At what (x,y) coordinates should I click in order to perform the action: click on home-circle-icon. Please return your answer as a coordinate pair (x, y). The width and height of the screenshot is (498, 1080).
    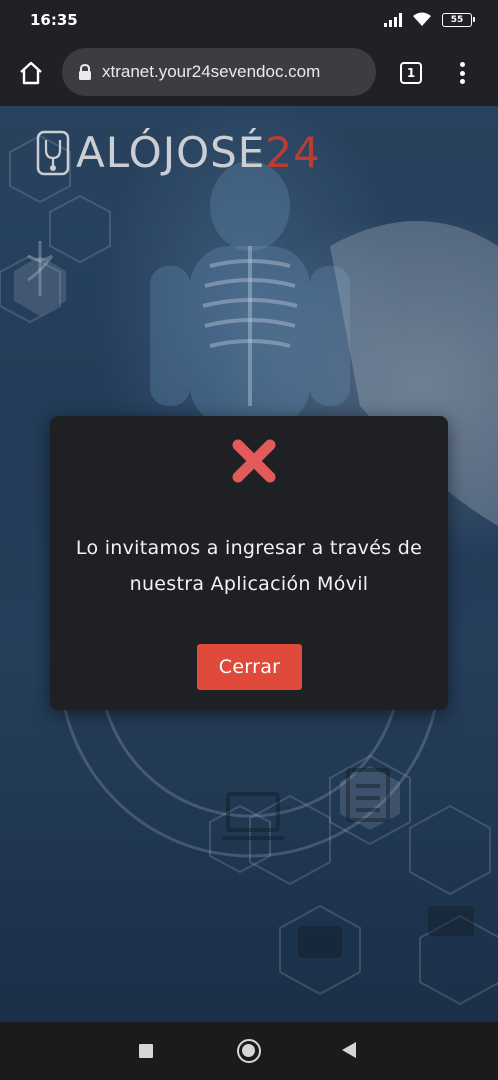
    Looking at the image, I should click on (249, 1051).